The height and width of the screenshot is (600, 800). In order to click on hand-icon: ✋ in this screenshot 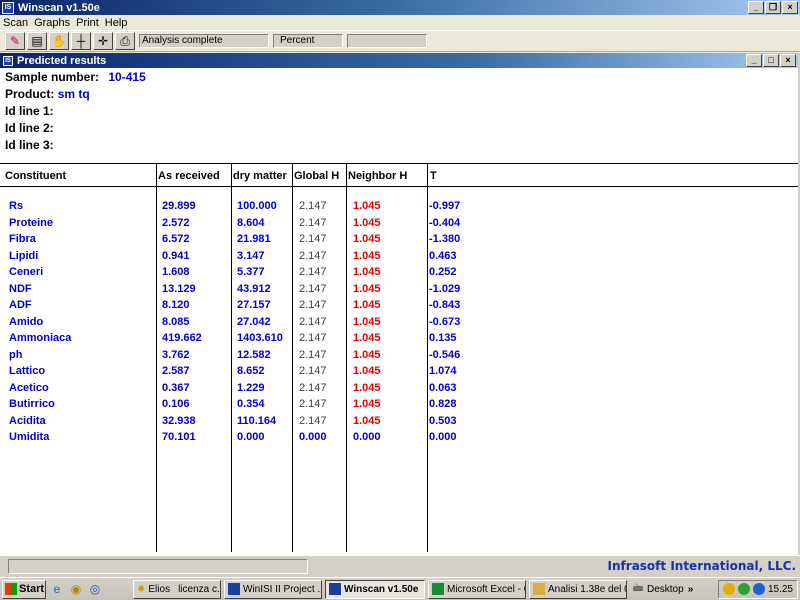, I will do `click(59, 41)`.